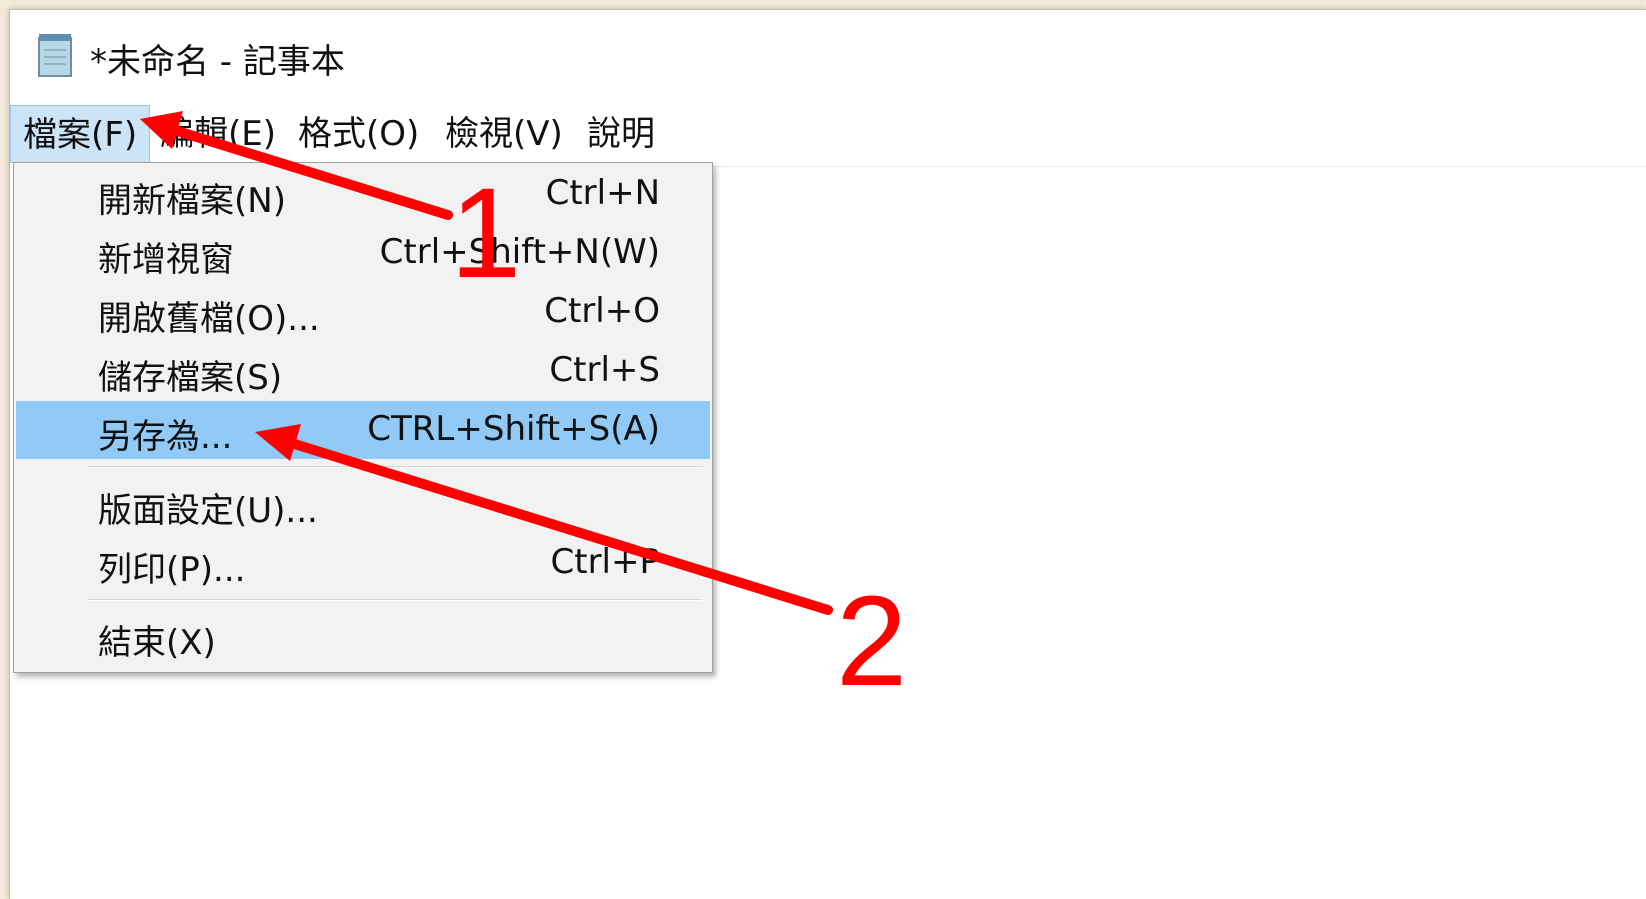  I want to click on menu-format: 格式(O), so click(358, 134).